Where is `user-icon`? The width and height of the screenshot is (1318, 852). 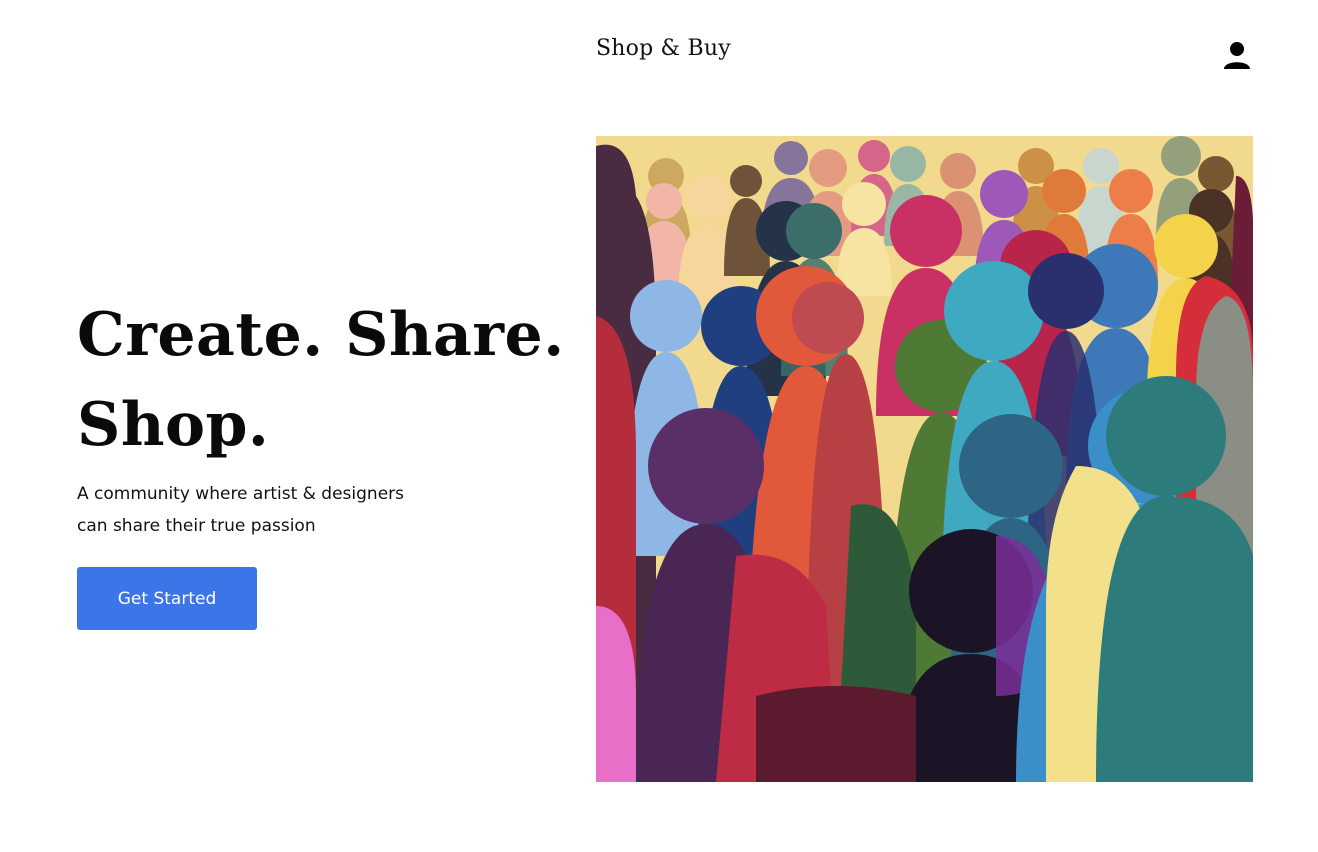
user-icon is located at coordinates (1237, 55).